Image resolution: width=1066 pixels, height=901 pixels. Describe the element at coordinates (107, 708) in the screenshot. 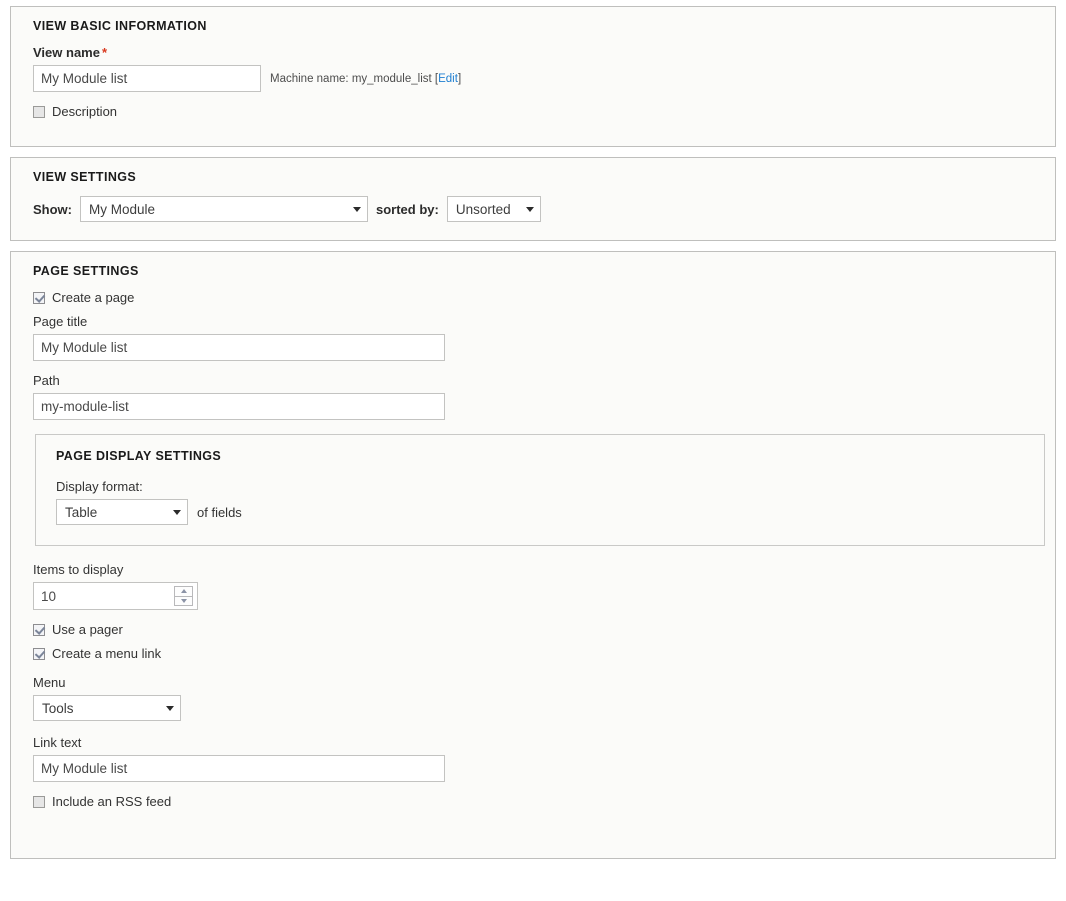

I see `menu-select: Tools` at that location.